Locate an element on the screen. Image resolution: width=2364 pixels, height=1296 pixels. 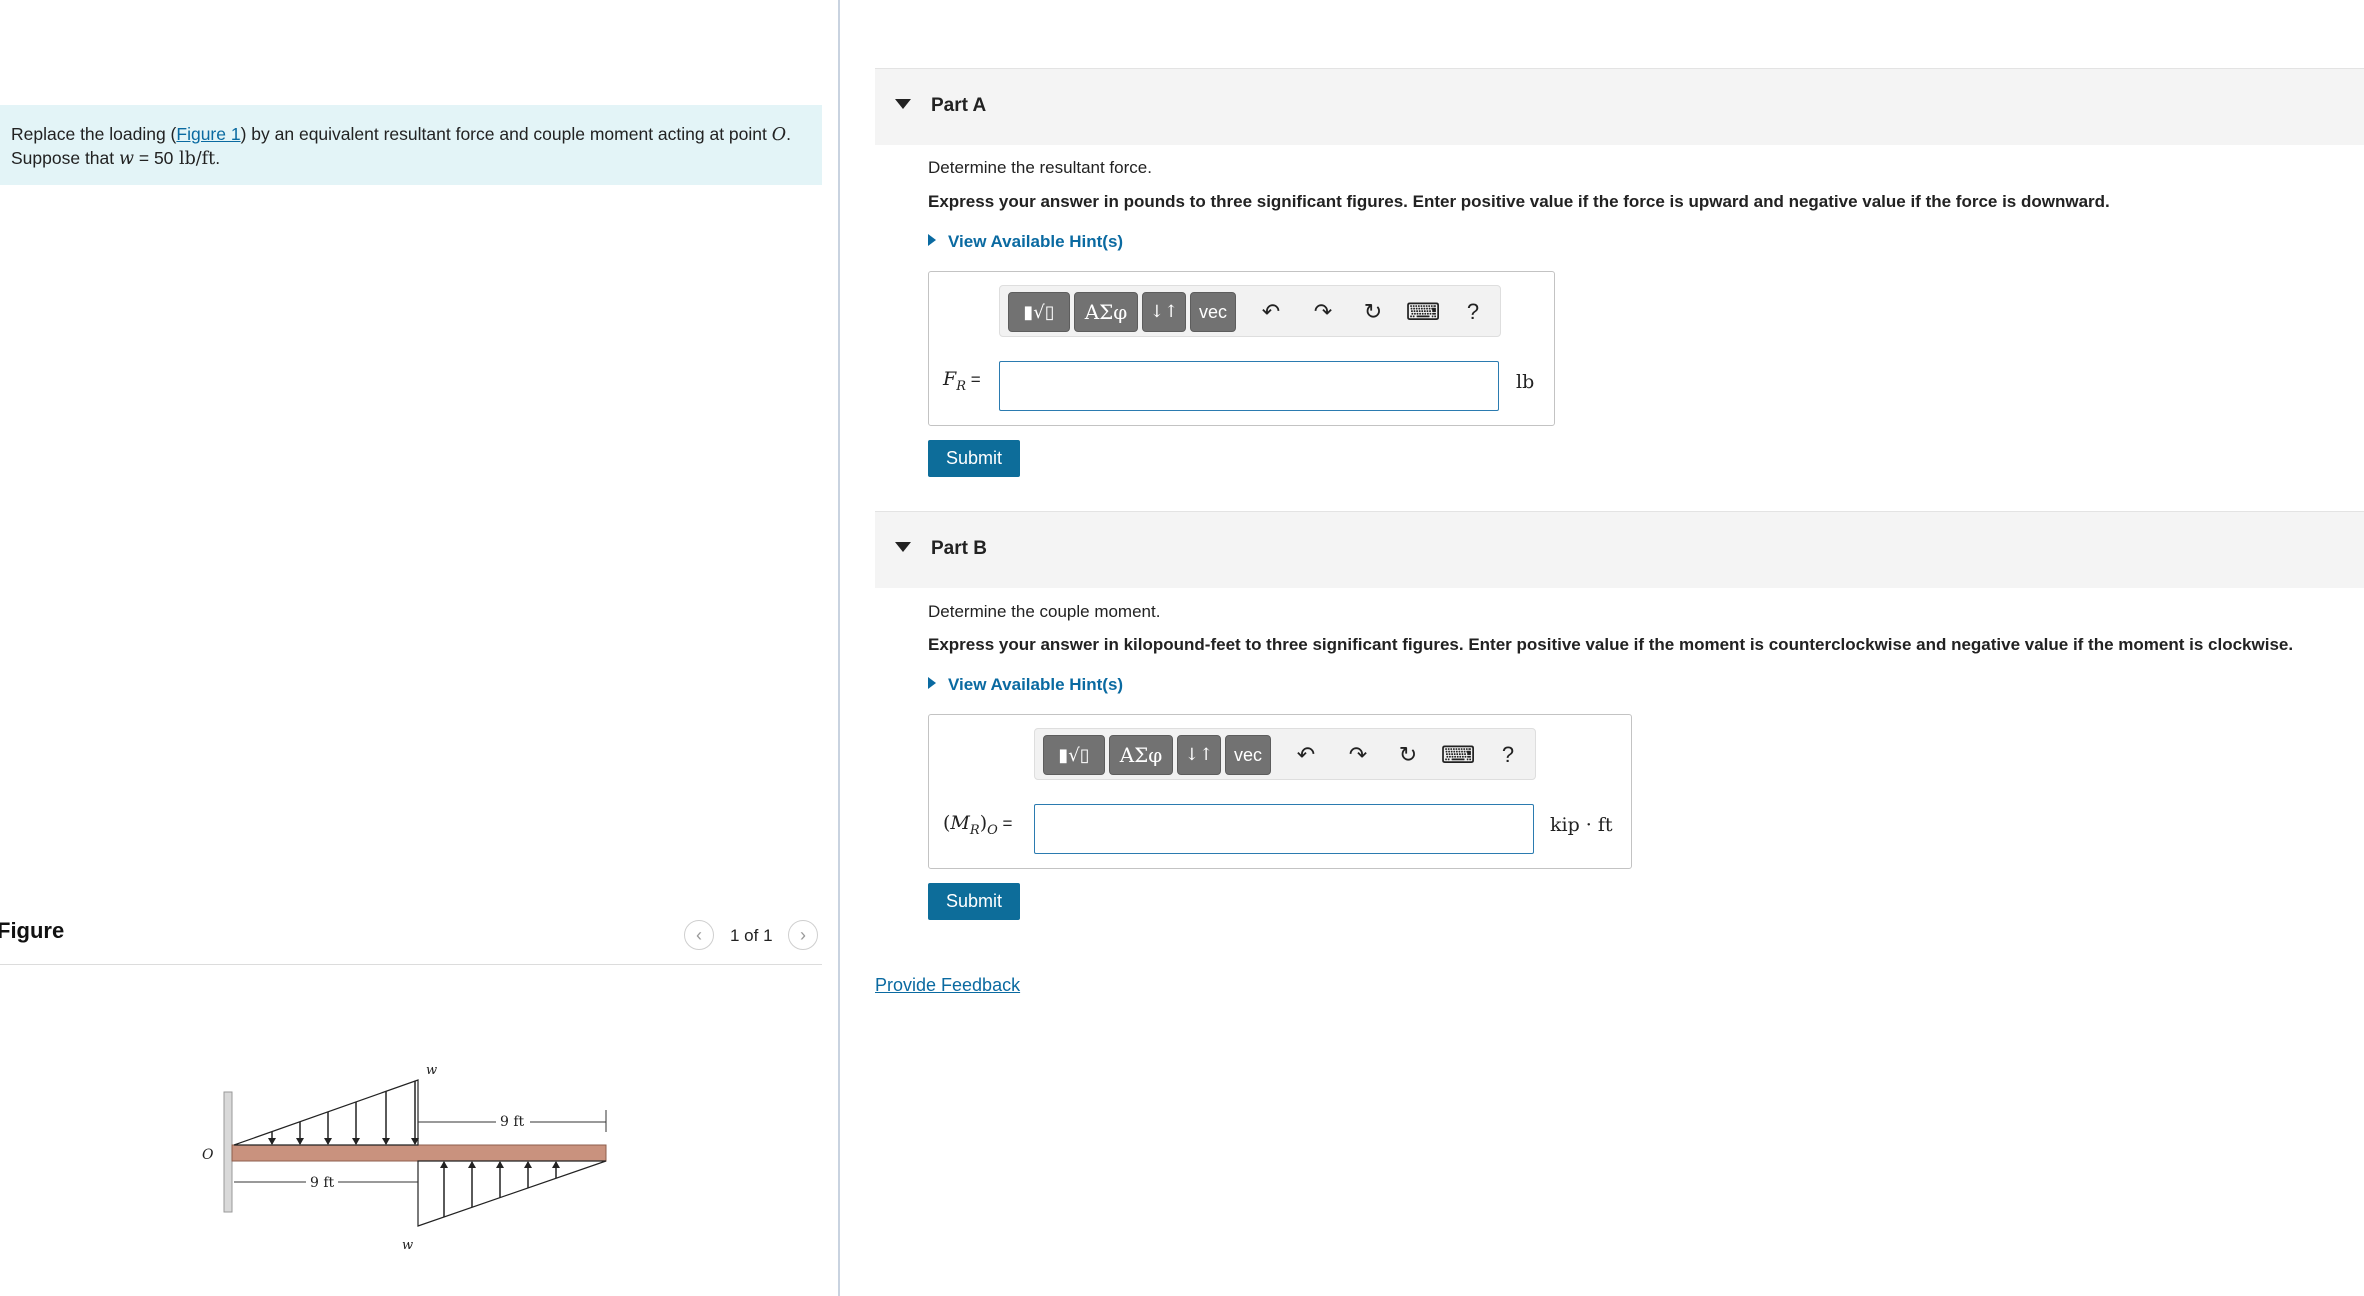
part-a-answer-input is located at coordinates (1249, 386).